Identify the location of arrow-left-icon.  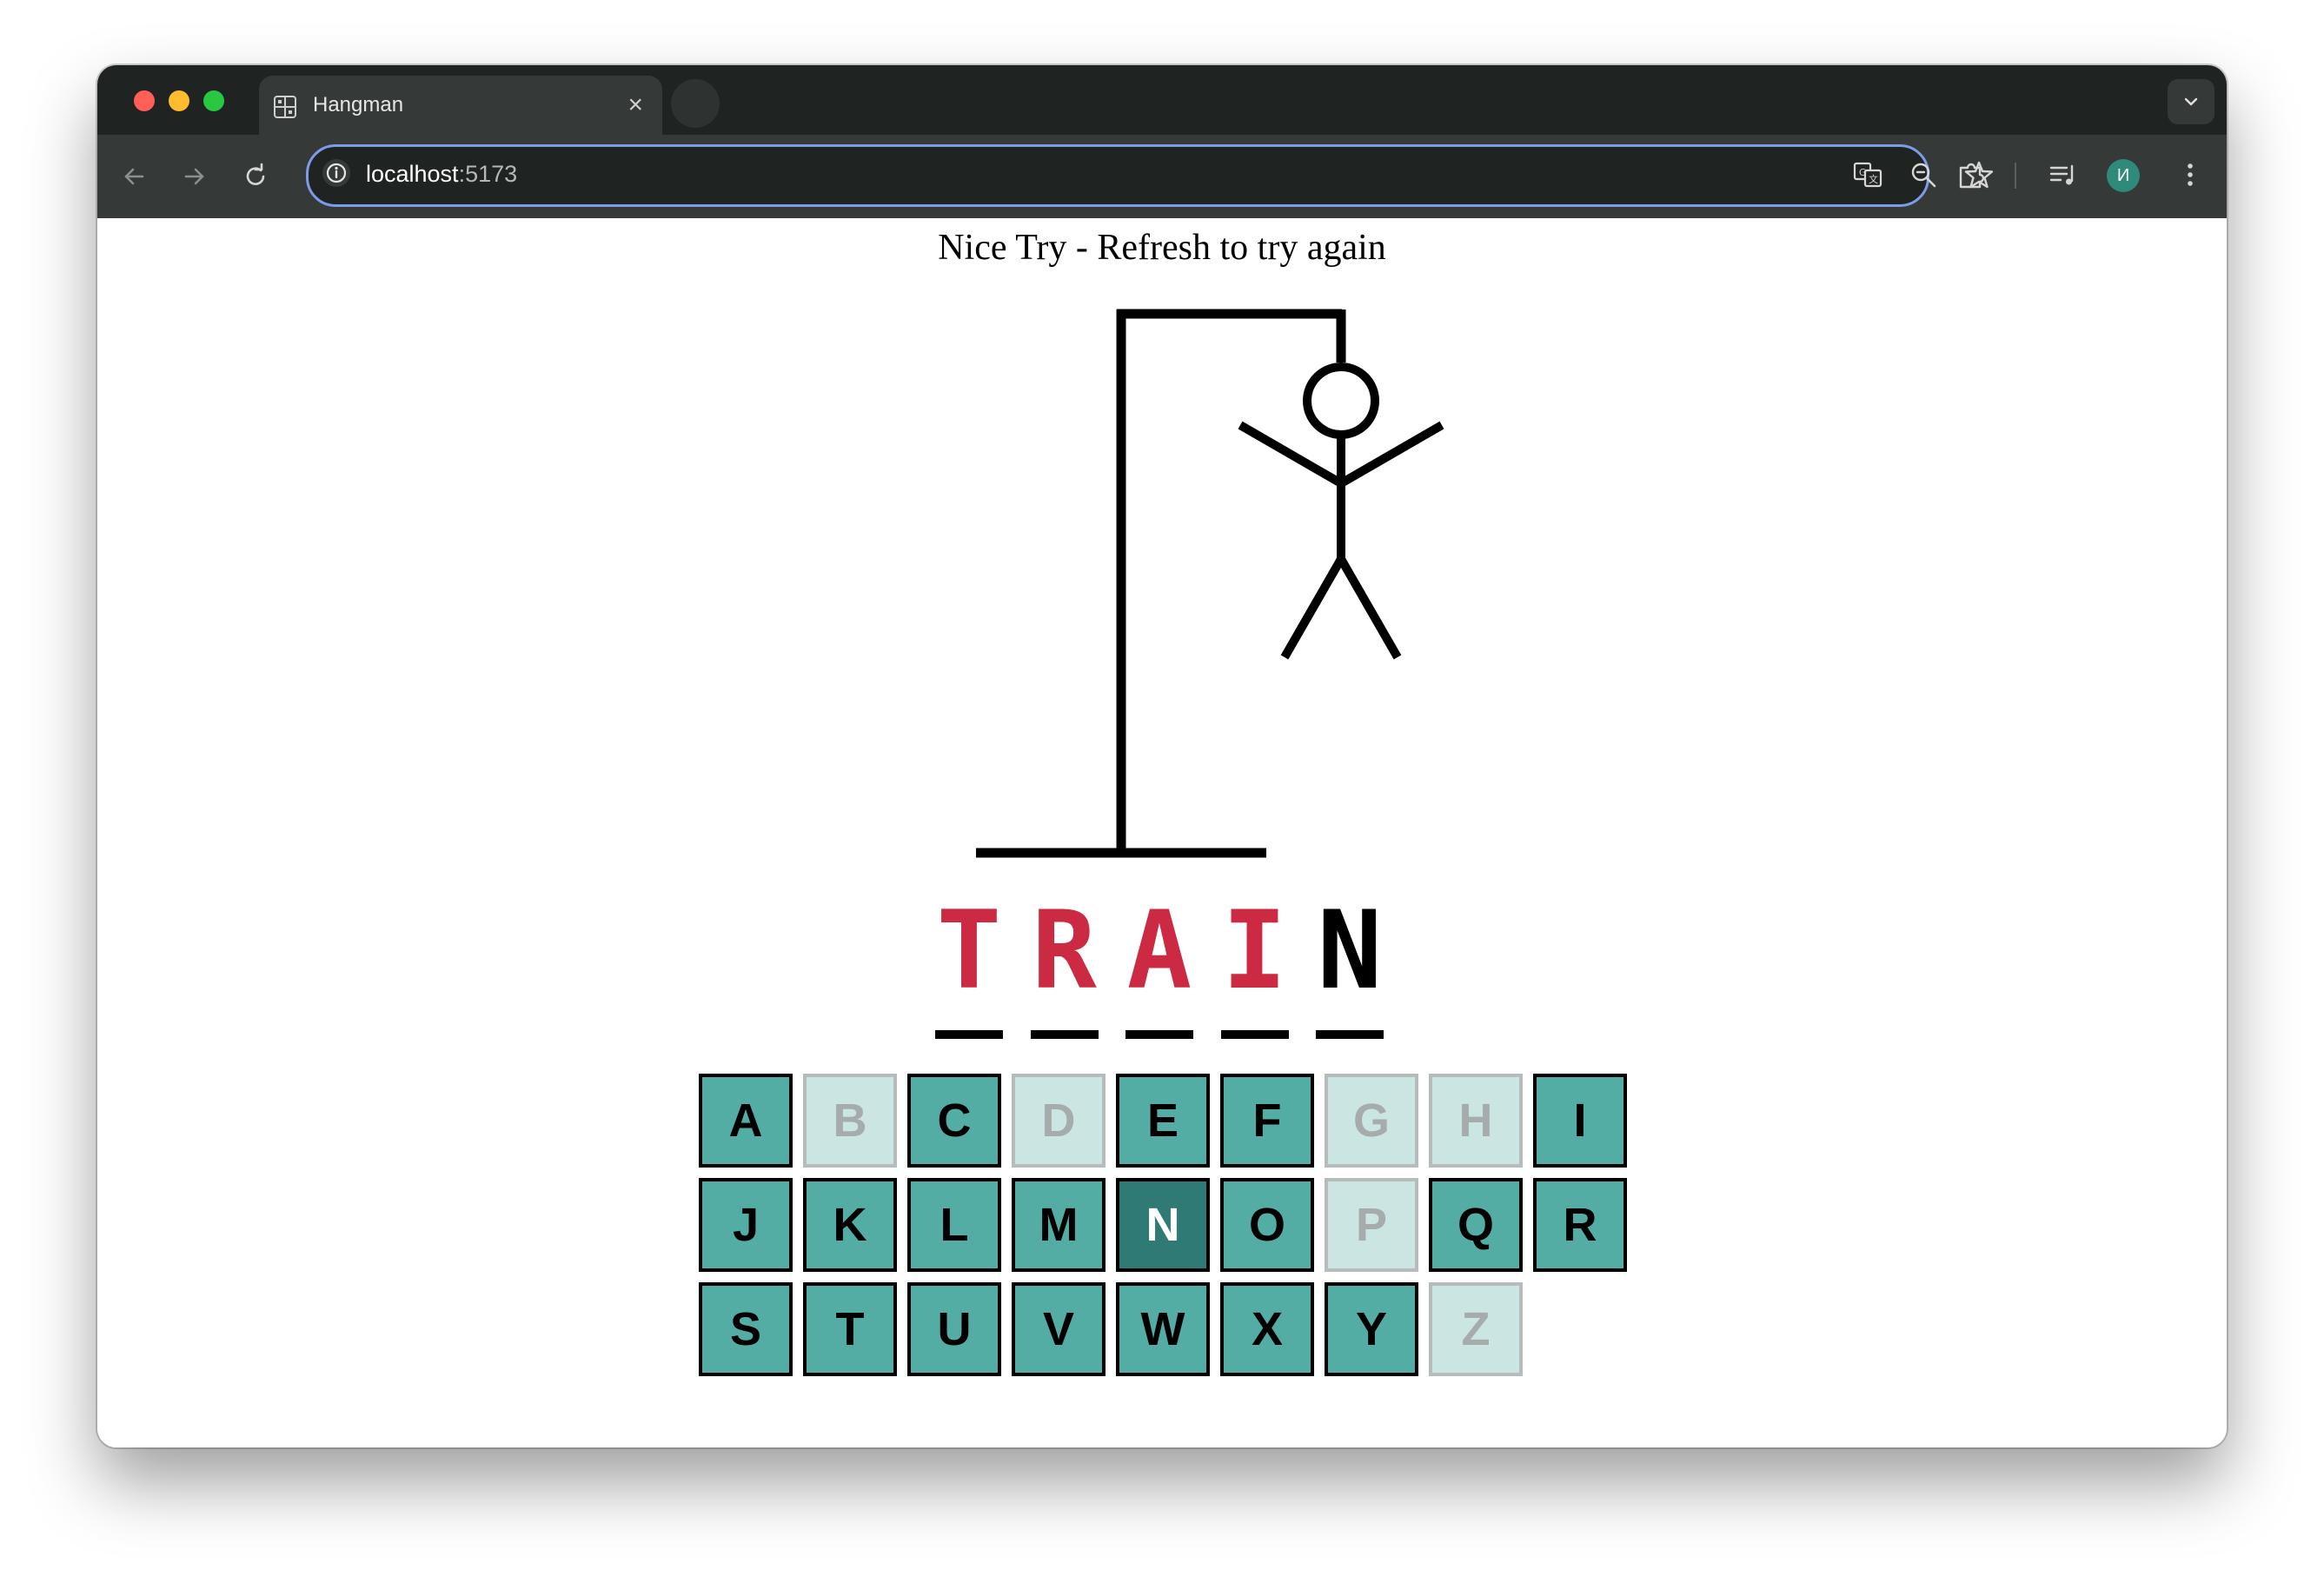
(134, 176).